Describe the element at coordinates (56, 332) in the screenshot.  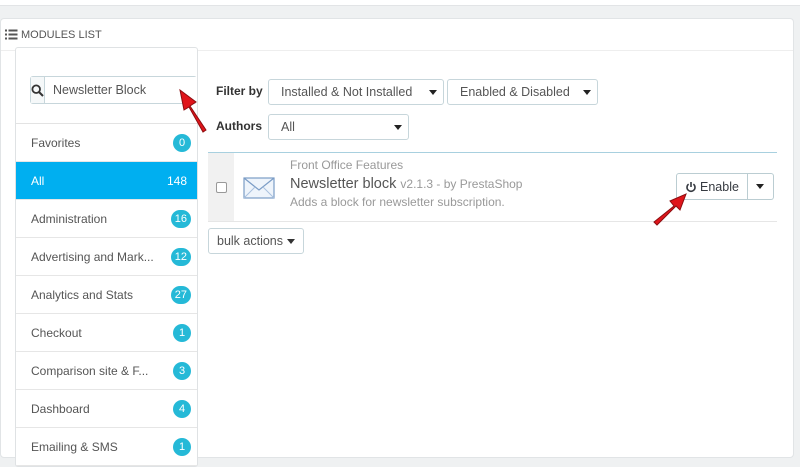
I see `category-label: Checkout` at that location.